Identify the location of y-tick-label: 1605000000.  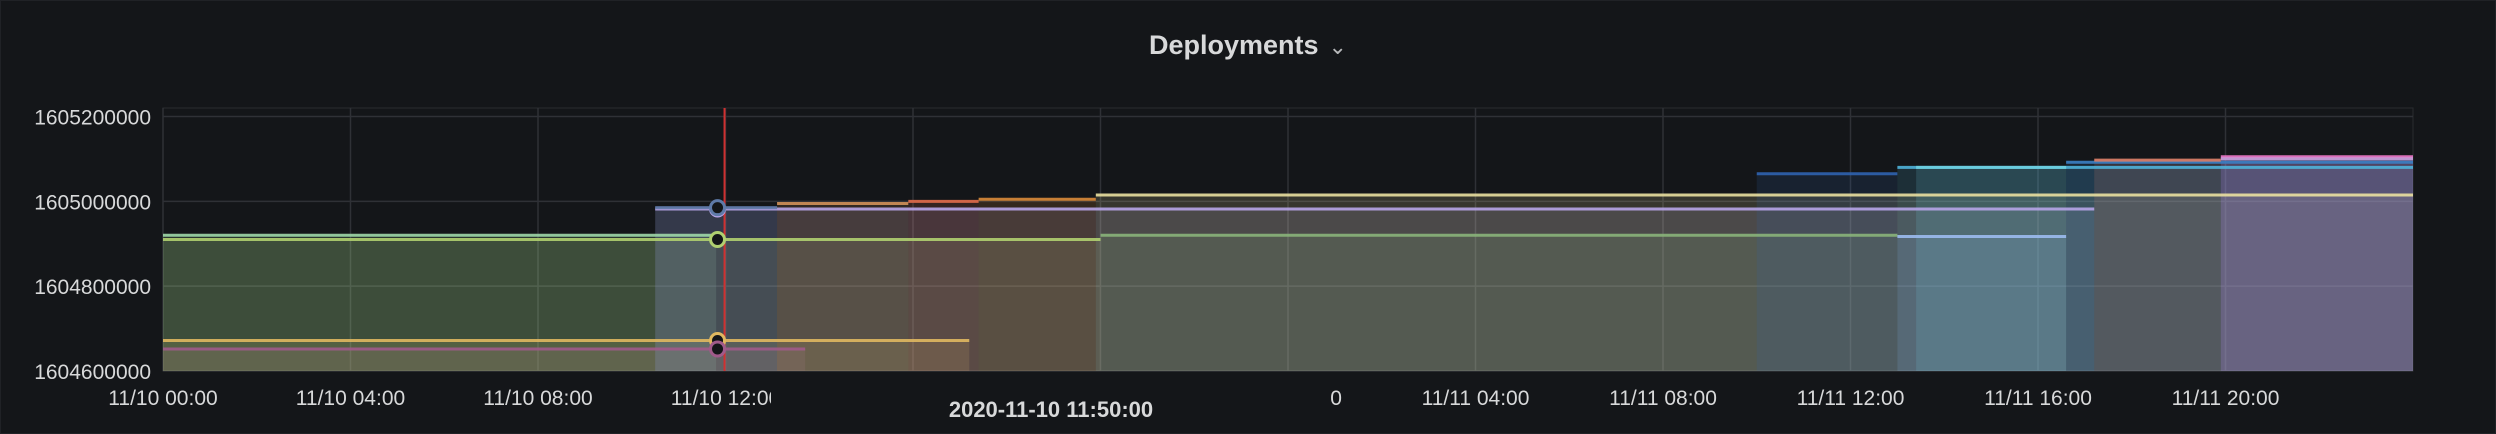
(92, 202).